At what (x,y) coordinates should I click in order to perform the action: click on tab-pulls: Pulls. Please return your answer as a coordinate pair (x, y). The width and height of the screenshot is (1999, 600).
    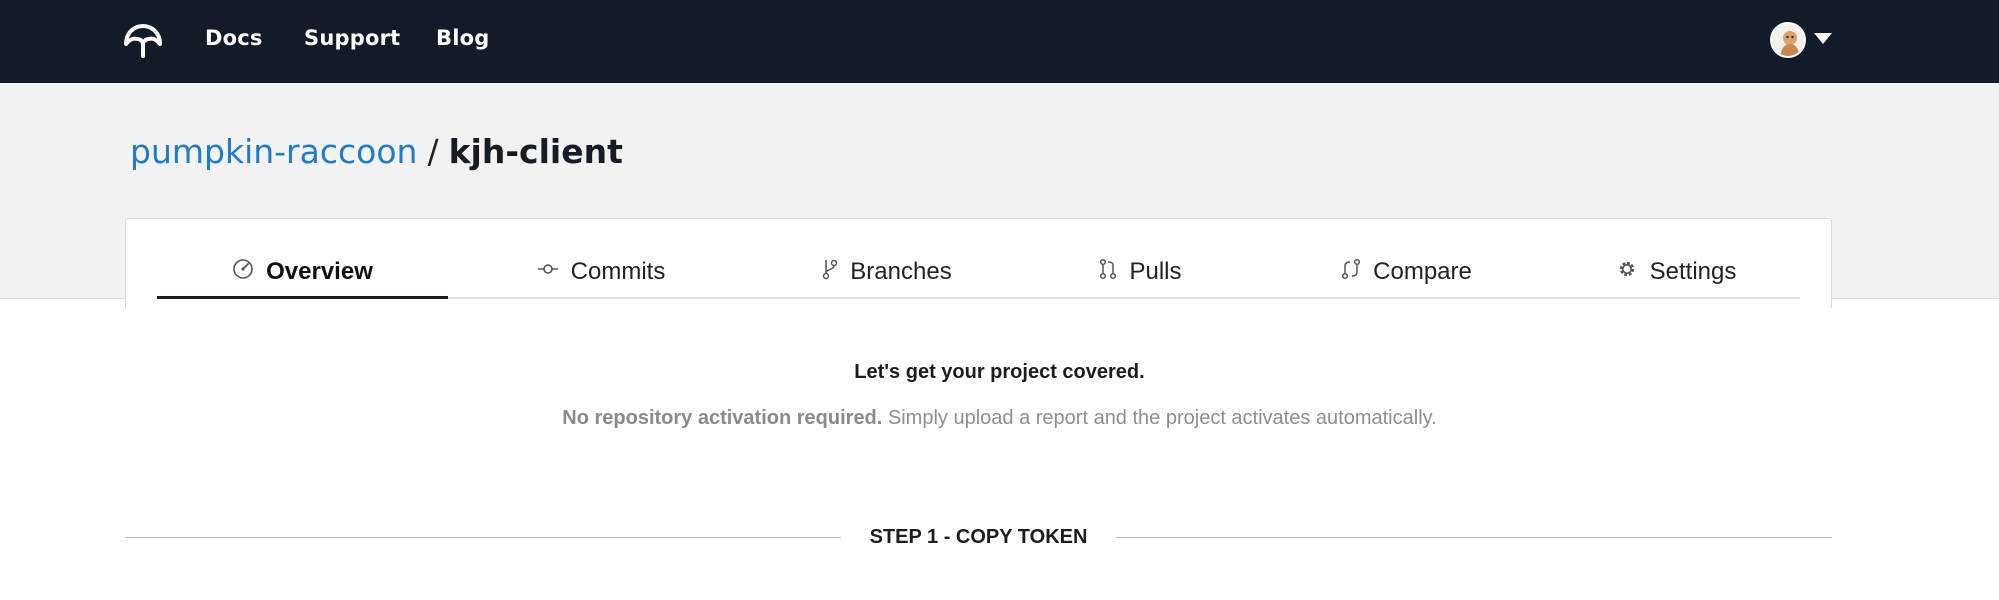
    Looking at the image, I should click on (1140, 272).